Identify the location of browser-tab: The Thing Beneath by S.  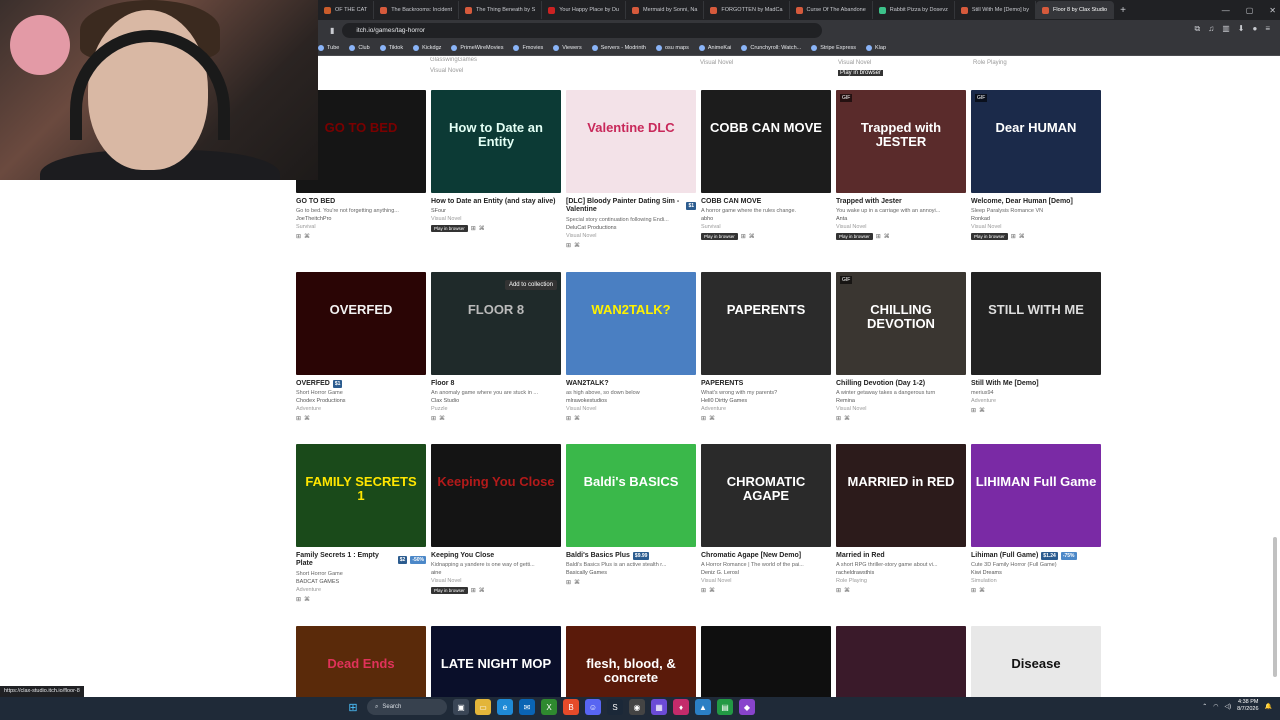
(501, 10).